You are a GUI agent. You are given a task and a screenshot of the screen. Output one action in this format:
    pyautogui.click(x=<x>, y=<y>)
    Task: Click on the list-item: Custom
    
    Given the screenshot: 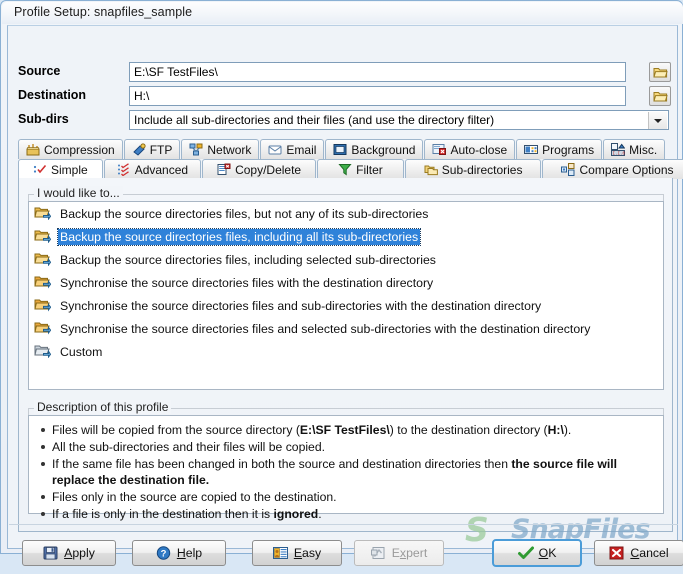 What is the action you would take?
    pyautogui.click(x=346, y=351)
    